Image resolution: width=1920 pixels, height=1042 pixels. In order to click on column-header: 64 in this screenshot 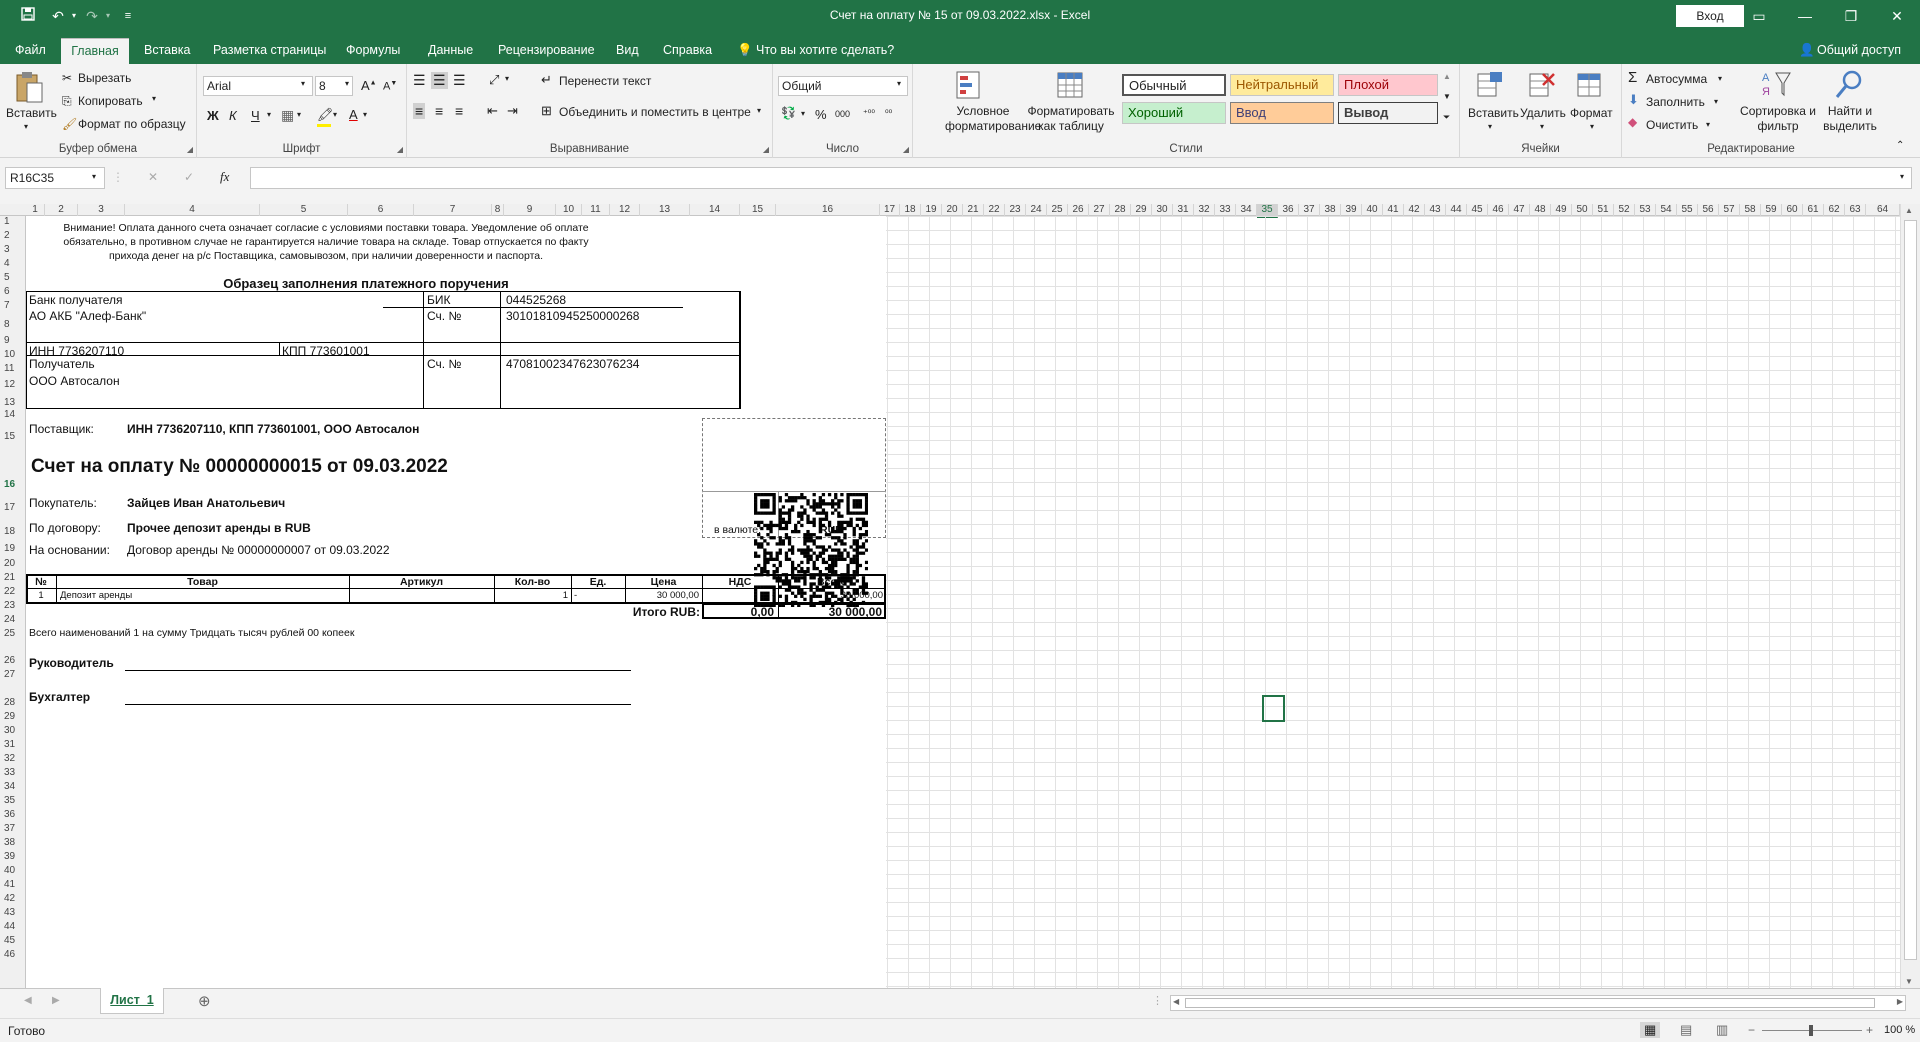, I will do `click(1883, 210)`.